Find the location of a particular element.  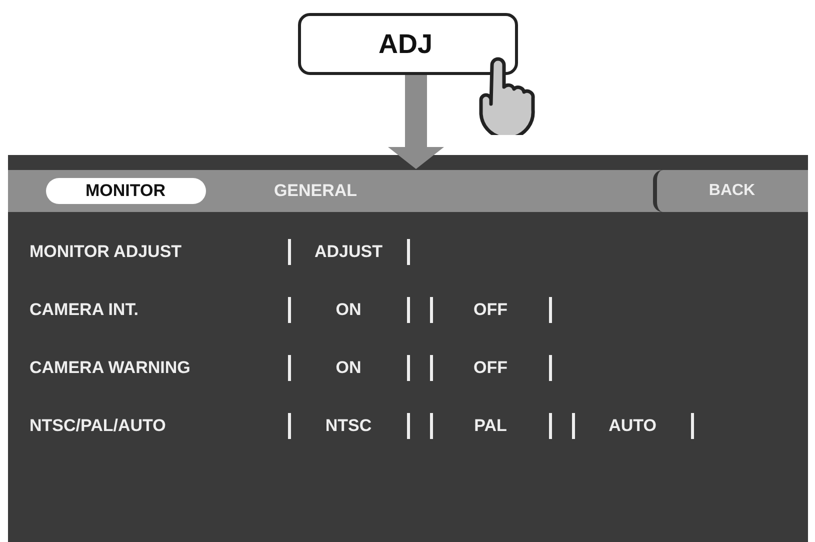

option-button: NTSC is located at coordinates (349, 426).